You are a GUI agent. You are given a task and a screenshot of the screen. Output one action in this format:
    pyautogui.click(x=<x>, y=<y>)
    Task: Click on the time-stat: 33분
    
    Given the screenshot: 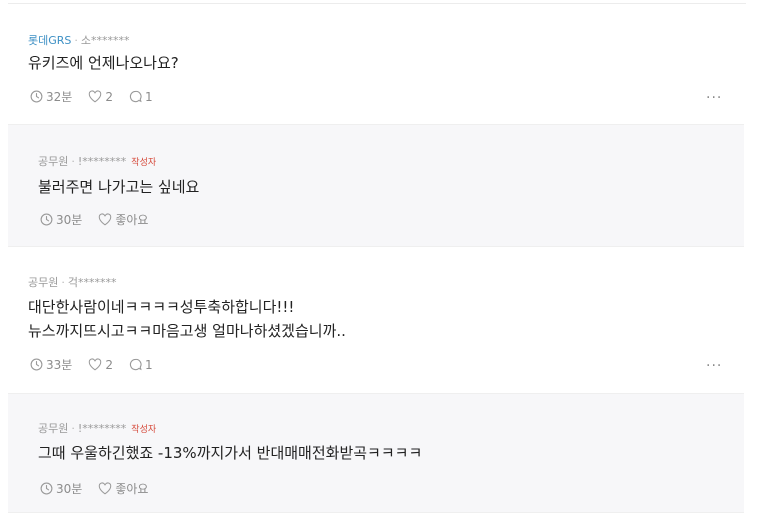 What is the action you would take?
    pyautogui.click(x=51, y=364)
    